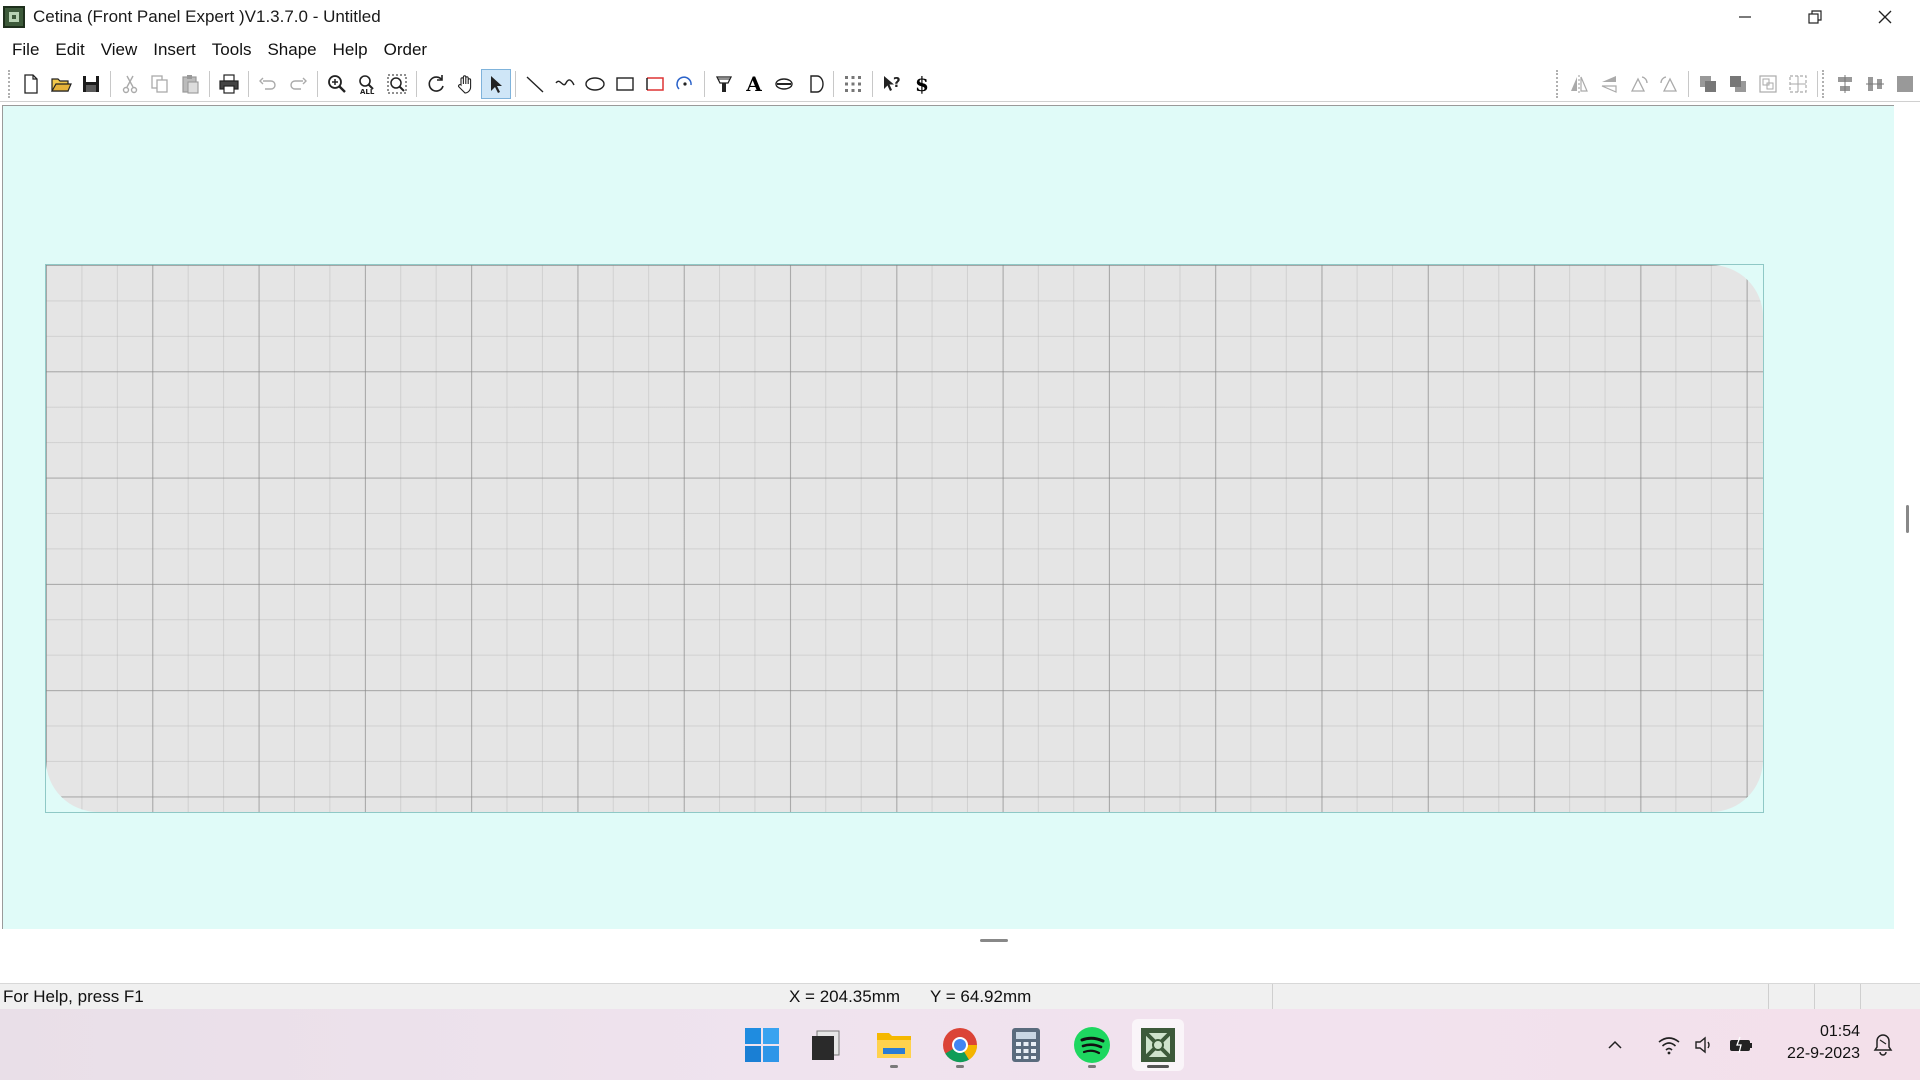 The width and height of the screenshot is (1920, 1080). Describe the element at coordinates (1669, 84) in the screenshot. I see `rotate-right-button` at that location.